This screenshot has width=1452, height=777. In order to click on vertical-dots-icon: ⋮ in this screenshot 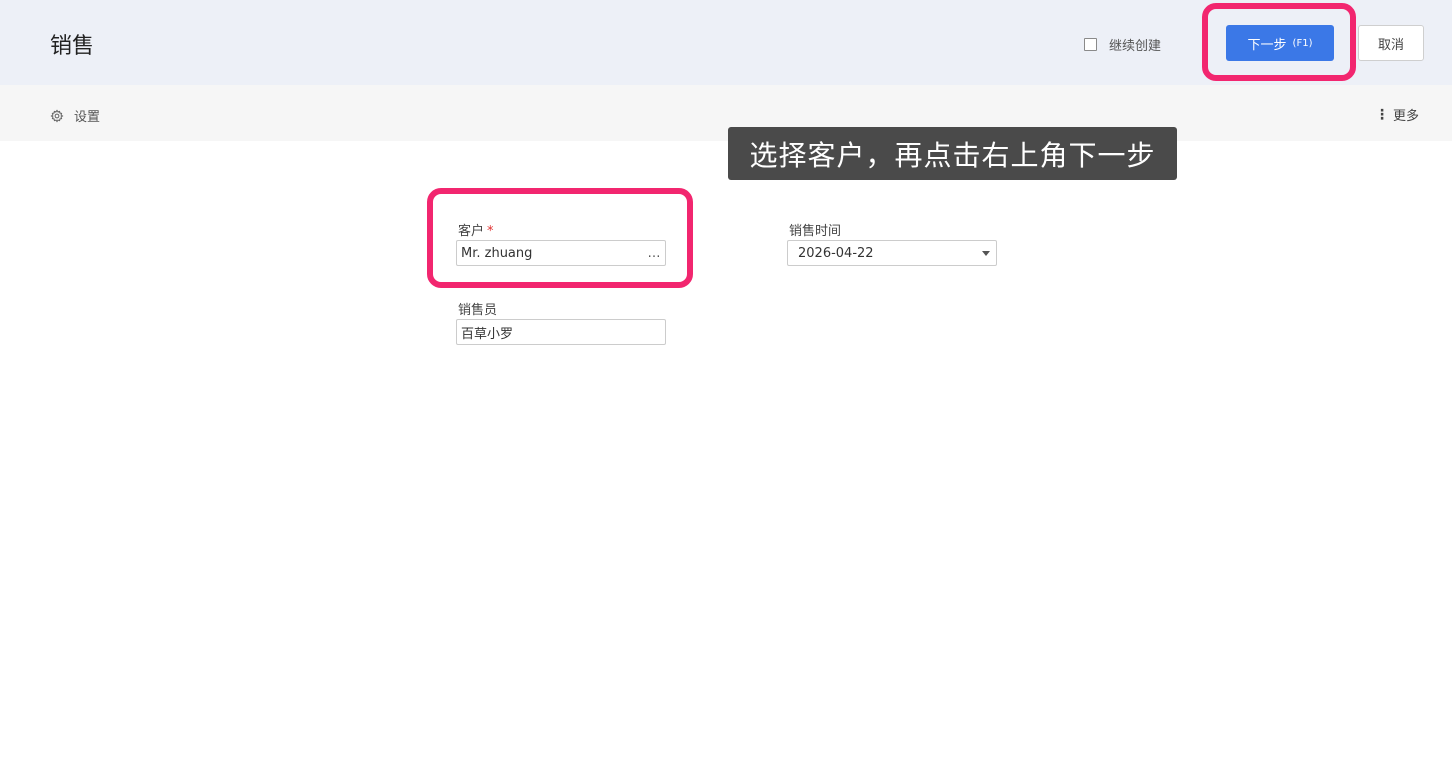, I will do `click(1382, 114)`.